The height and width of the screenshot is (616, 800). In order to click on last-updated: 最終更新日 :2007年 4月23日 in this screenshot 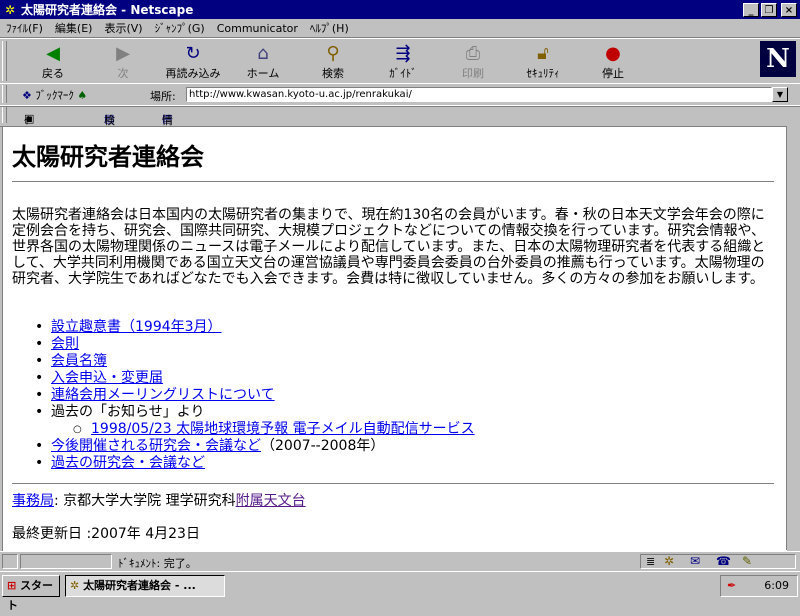, I will do `click(106, 534)`.